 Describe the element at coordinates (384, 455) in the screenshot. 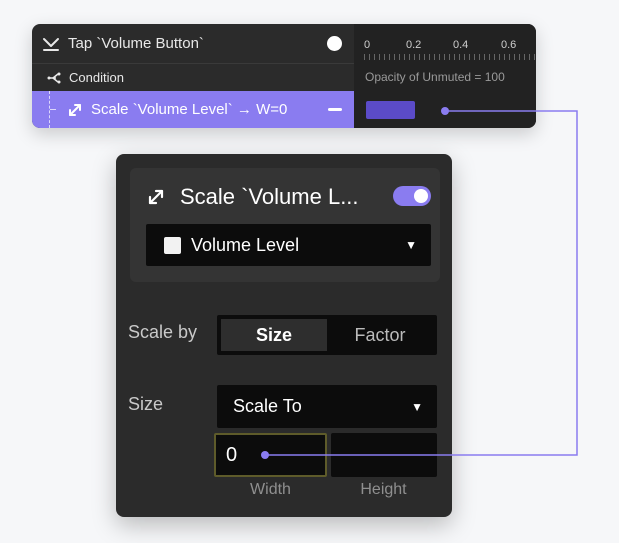

I see `height-input` at that location.